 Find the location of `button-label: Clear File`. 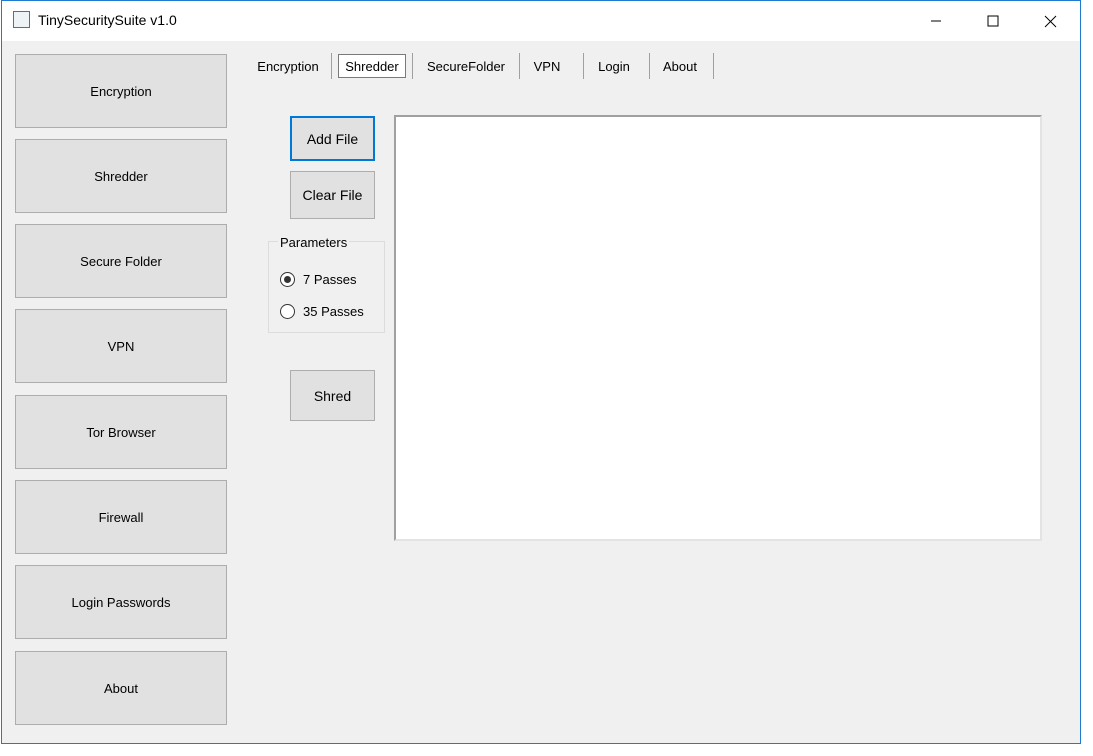

button-label: Clear File is located at coordinates (332, 195).